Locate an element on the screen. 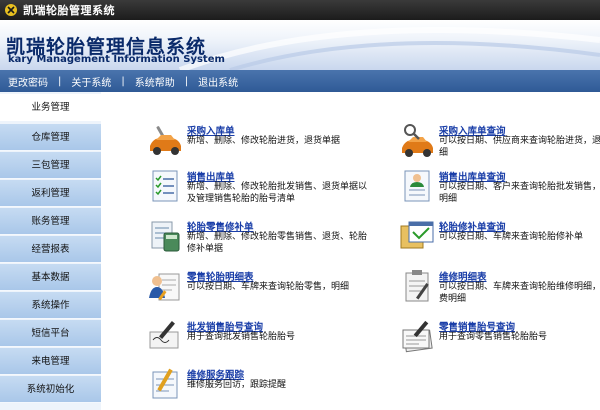 Image resolution: width=600 pixels, height=410 pixels. card-service-tracking: 维修服务跟踪 维修服务回访，跟踪提醒 is located at coordinates (262, 388).